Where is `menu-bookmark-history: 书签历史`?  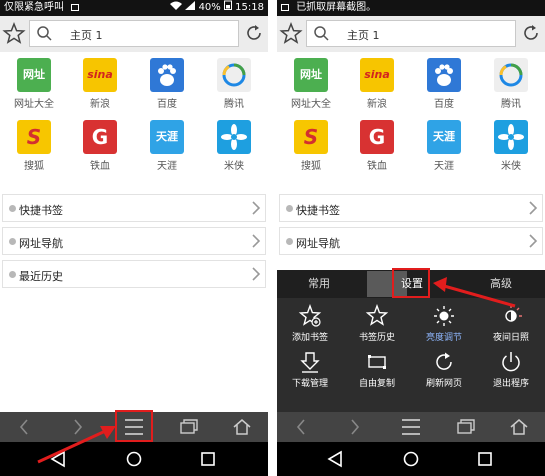 menu-bookmark-history: 书签历史 is located at coordinates (377, 324).